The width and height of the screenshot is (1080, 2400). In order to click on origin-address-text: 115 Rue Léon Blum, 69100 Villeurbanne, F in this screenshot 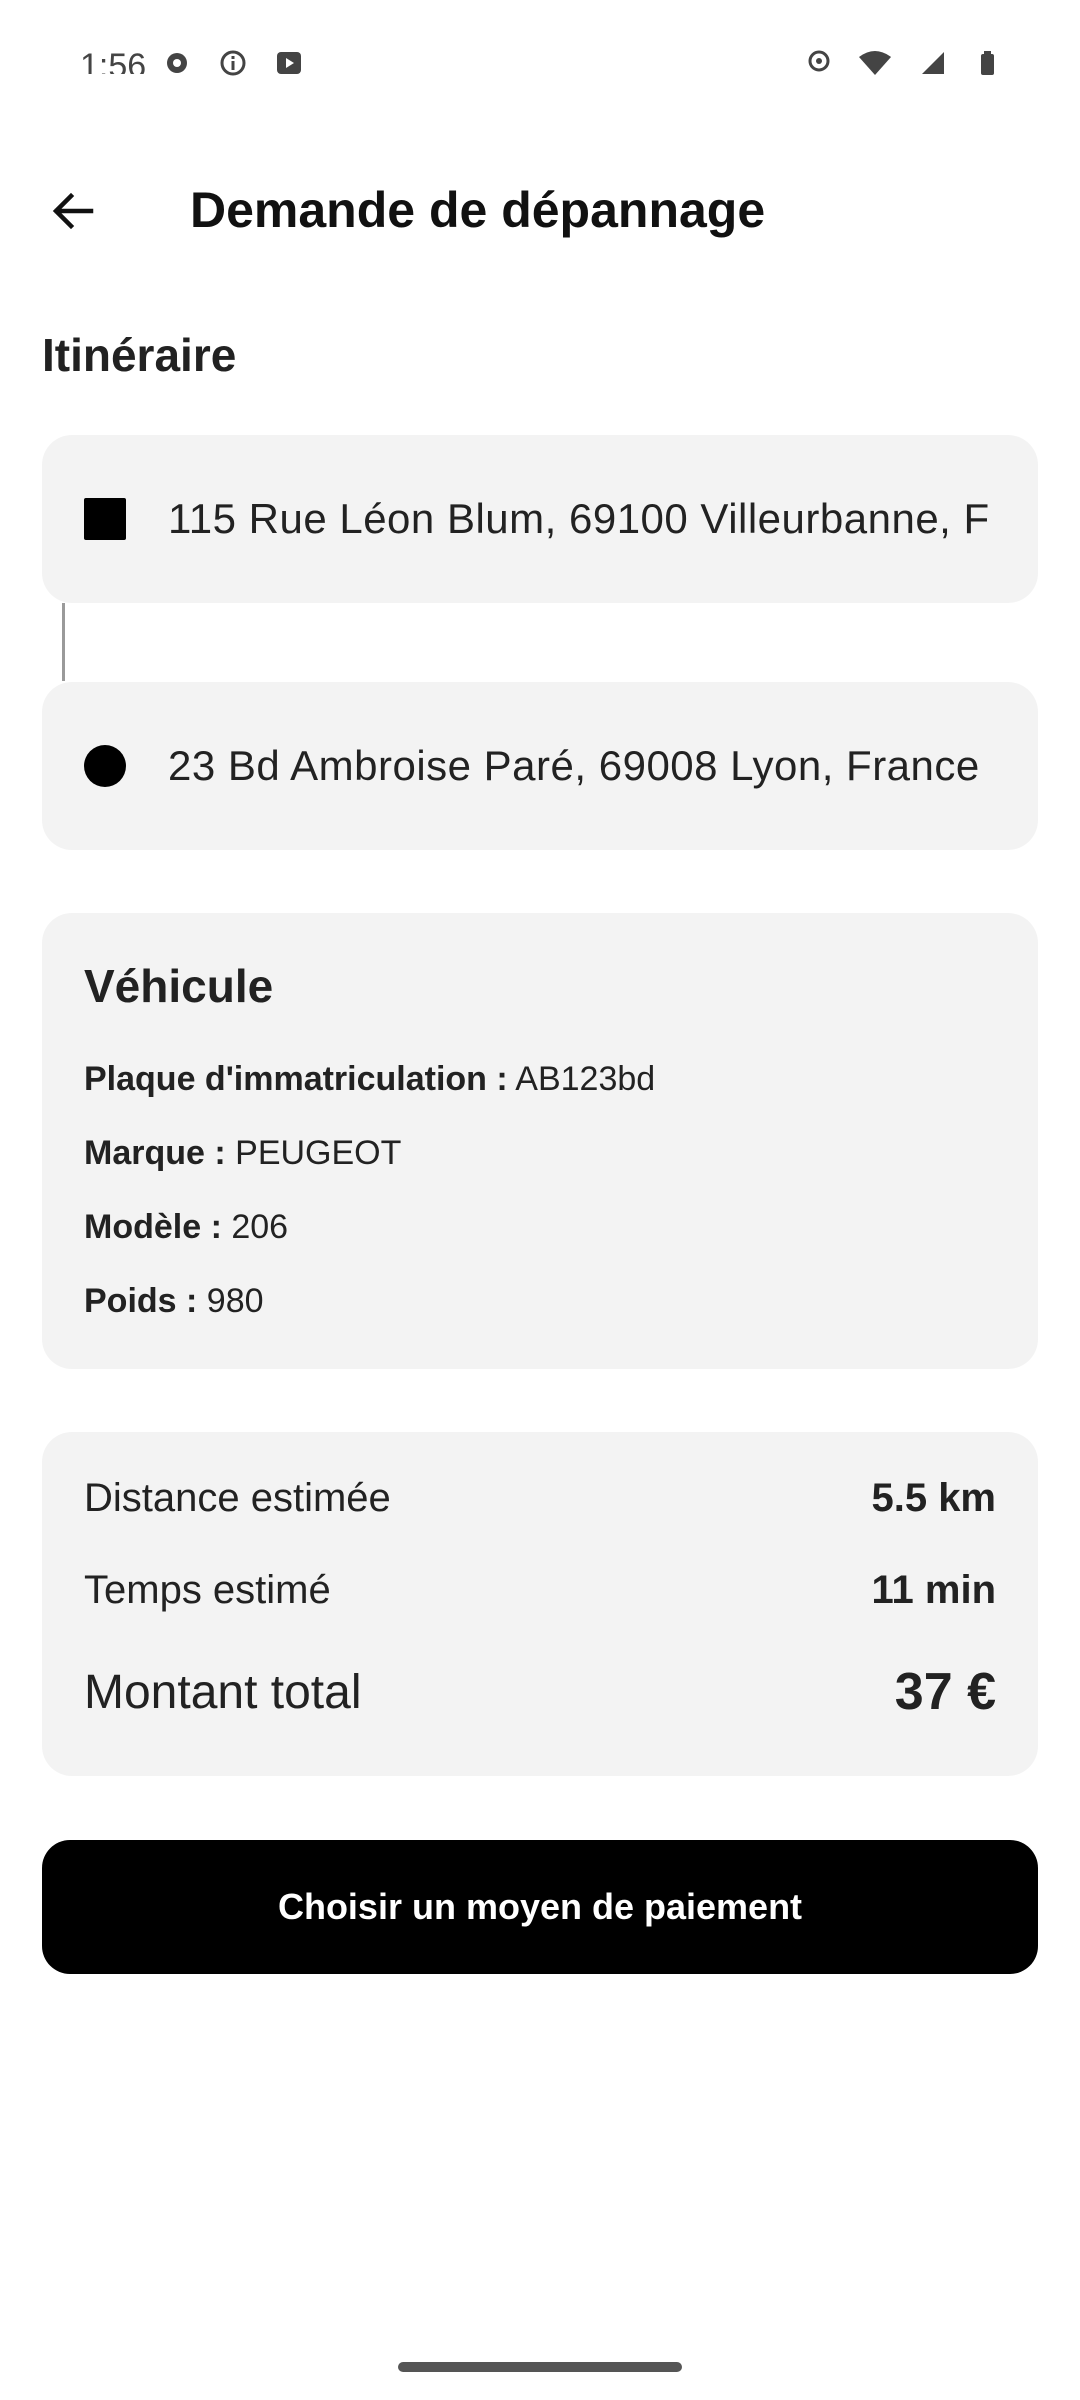, I will do `click(579, 518)`.